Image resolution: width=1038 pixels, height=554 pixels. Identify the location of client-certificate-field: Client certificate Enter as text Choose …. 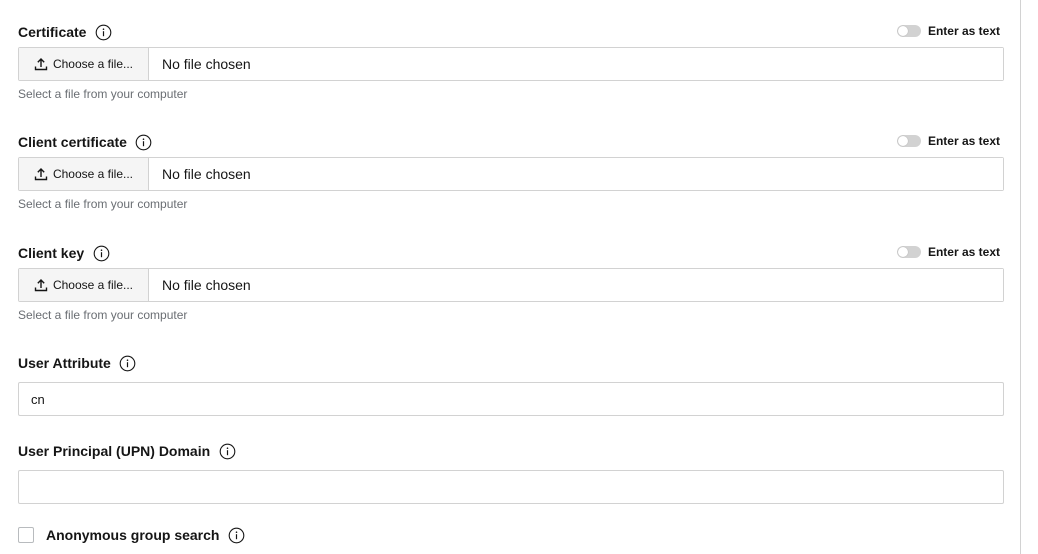
(511, 170).